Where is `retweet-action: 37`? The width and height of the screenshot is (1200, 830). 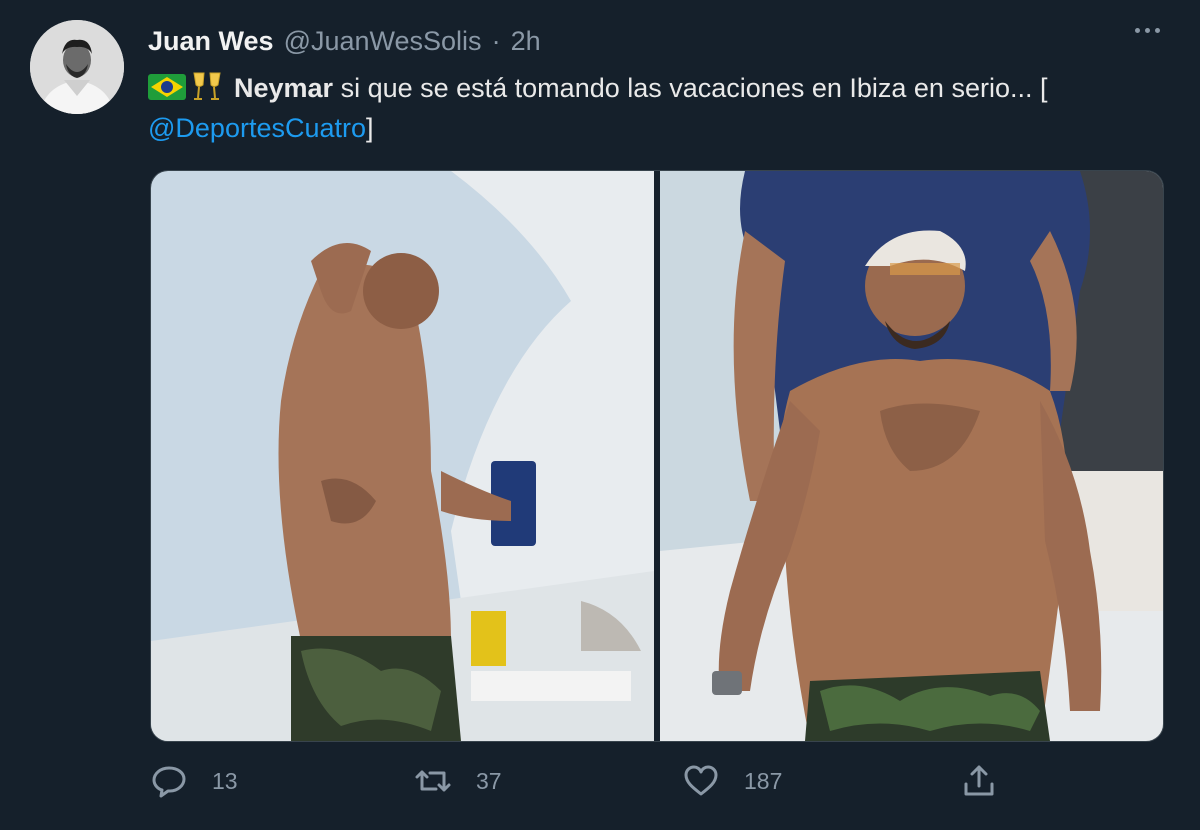 retweet-action: 37 is located at coordinates (458, 781).